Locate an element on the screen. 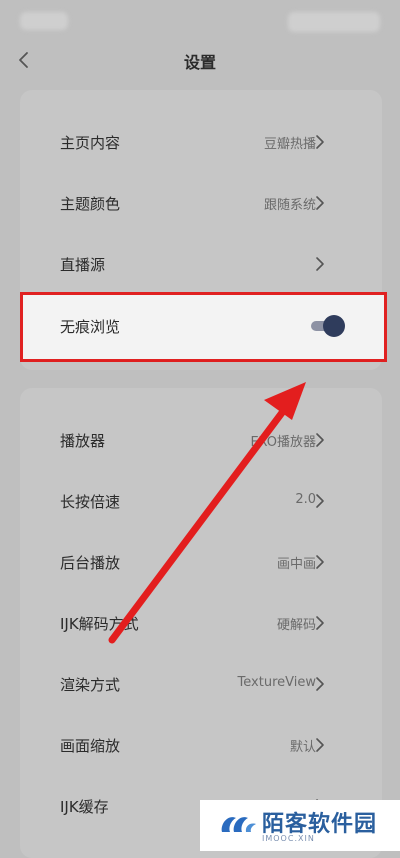 Image resolution: width=400 pixels, height=858 pixels. setting-label: 主页内容 is located at coordinates (90, 143).